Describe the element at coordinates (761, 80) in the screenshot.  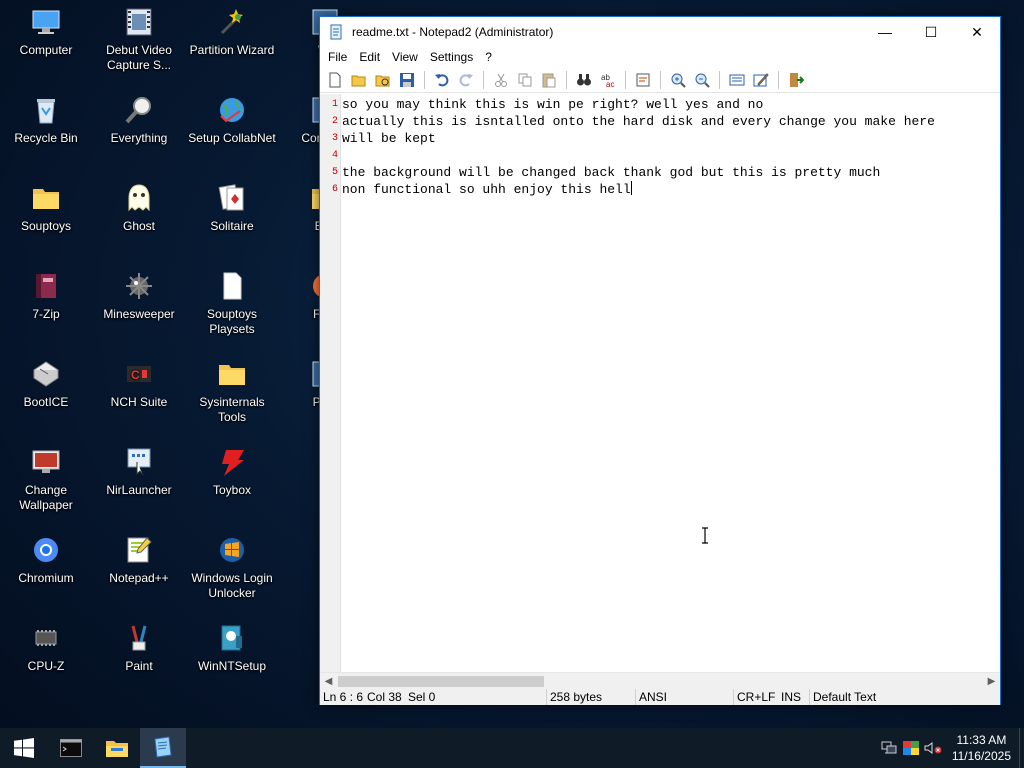
I see `customize-scheme-button` at that location.